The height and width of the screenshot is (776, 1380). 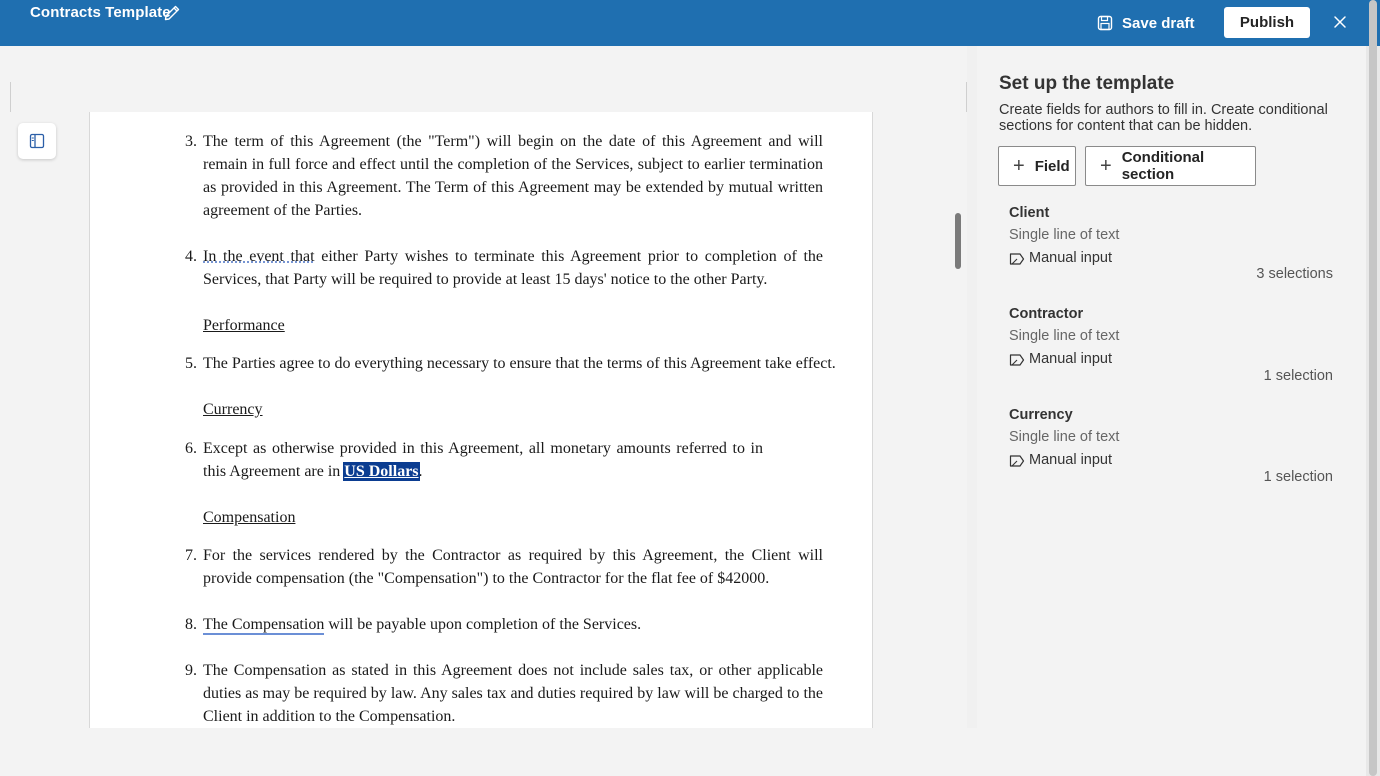 What do you see at coordinates (191, 670) in the screenshot?
I see `list-number: 9.` at bounding box center [191, 670].